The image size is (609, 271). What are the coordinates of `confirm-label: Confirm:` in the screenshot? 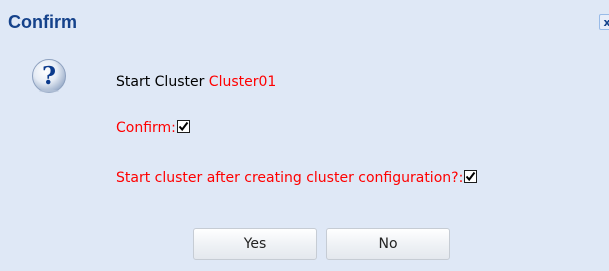 It's located at (146, 128).